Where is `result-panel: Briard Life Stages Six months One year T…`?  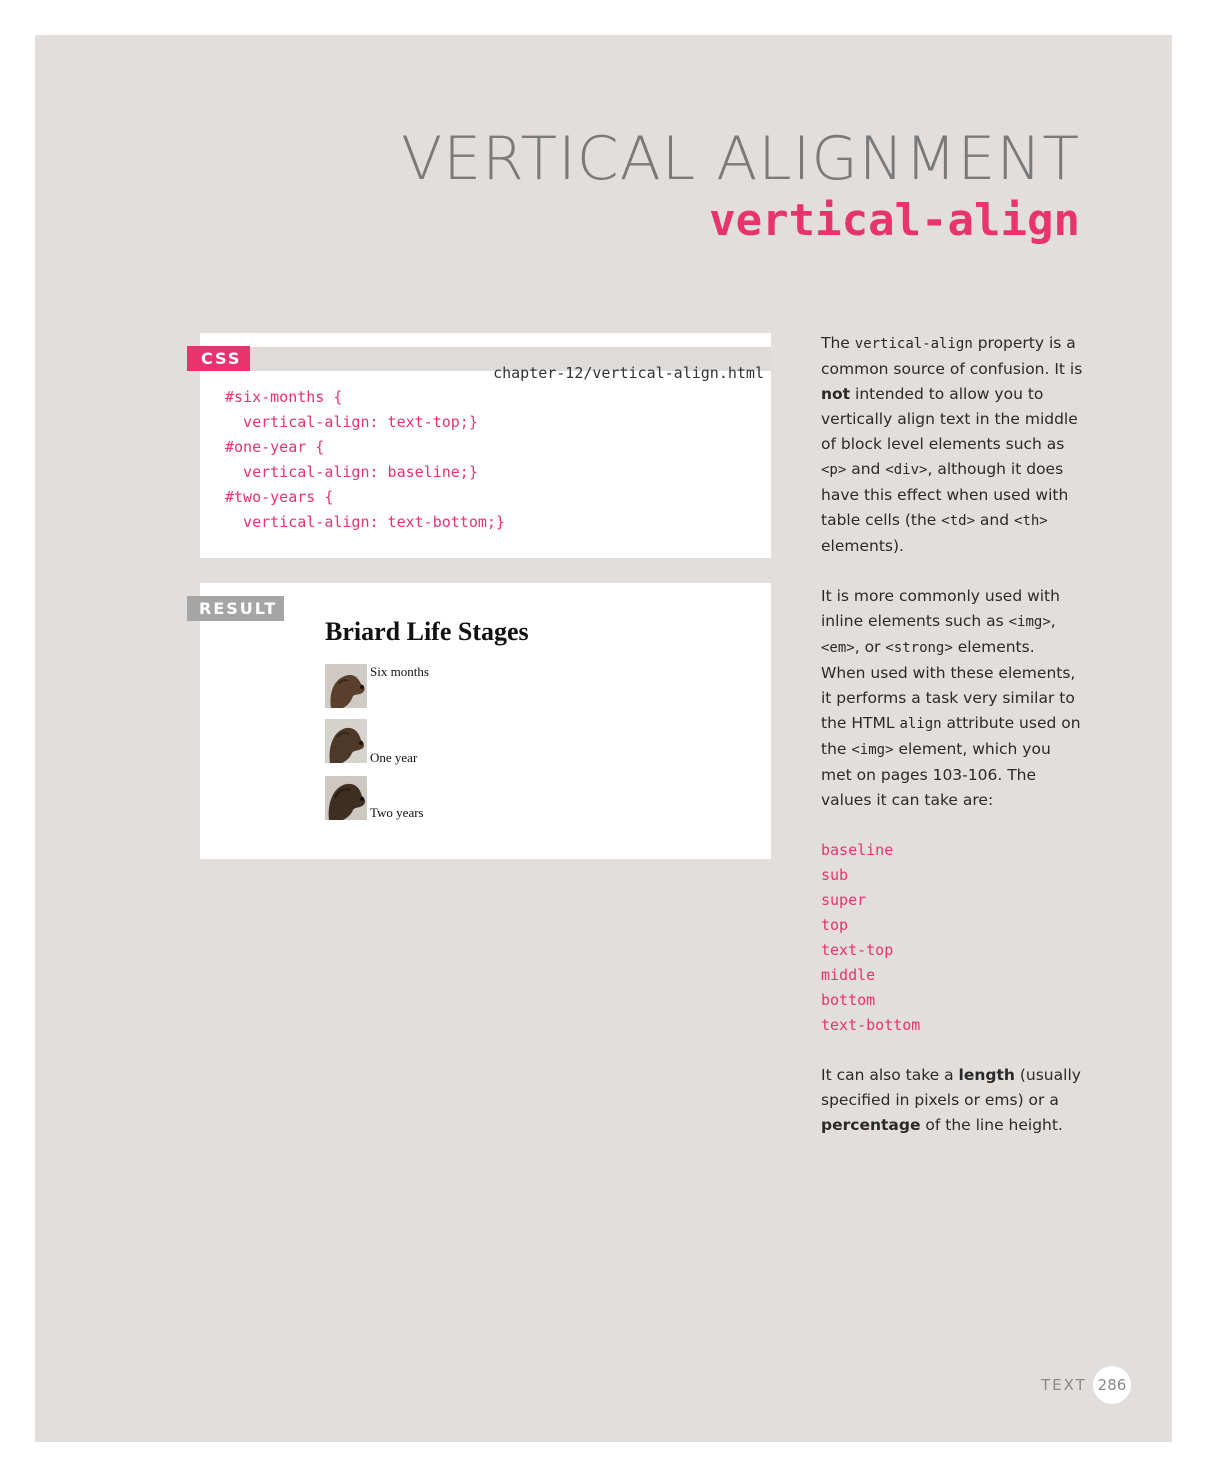 result-panel: Briard Life Stages Six months One year T… is located at coordinates (485, 721).